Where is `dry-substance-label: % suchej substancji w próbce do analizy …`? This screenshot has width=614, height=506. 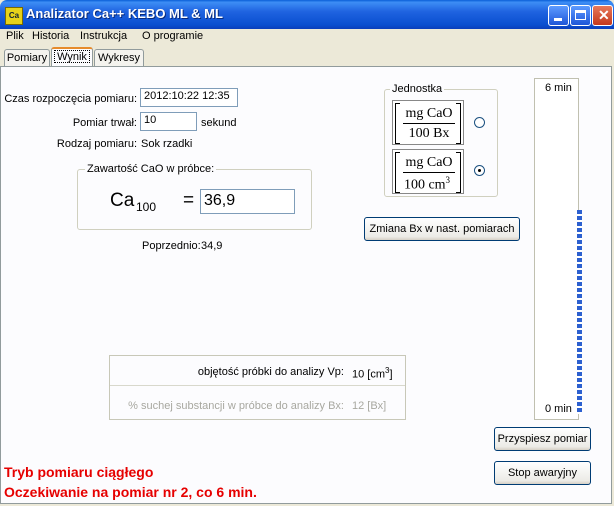
dry-substance-label: % suchej substancji w próbce do analizy … is located at coordinates (236, 406).